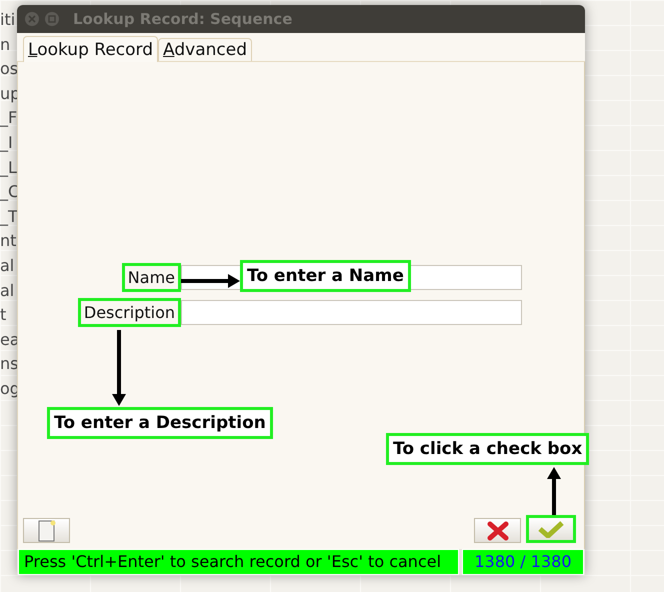  I want to click on background-text: t, so click(4, 315).